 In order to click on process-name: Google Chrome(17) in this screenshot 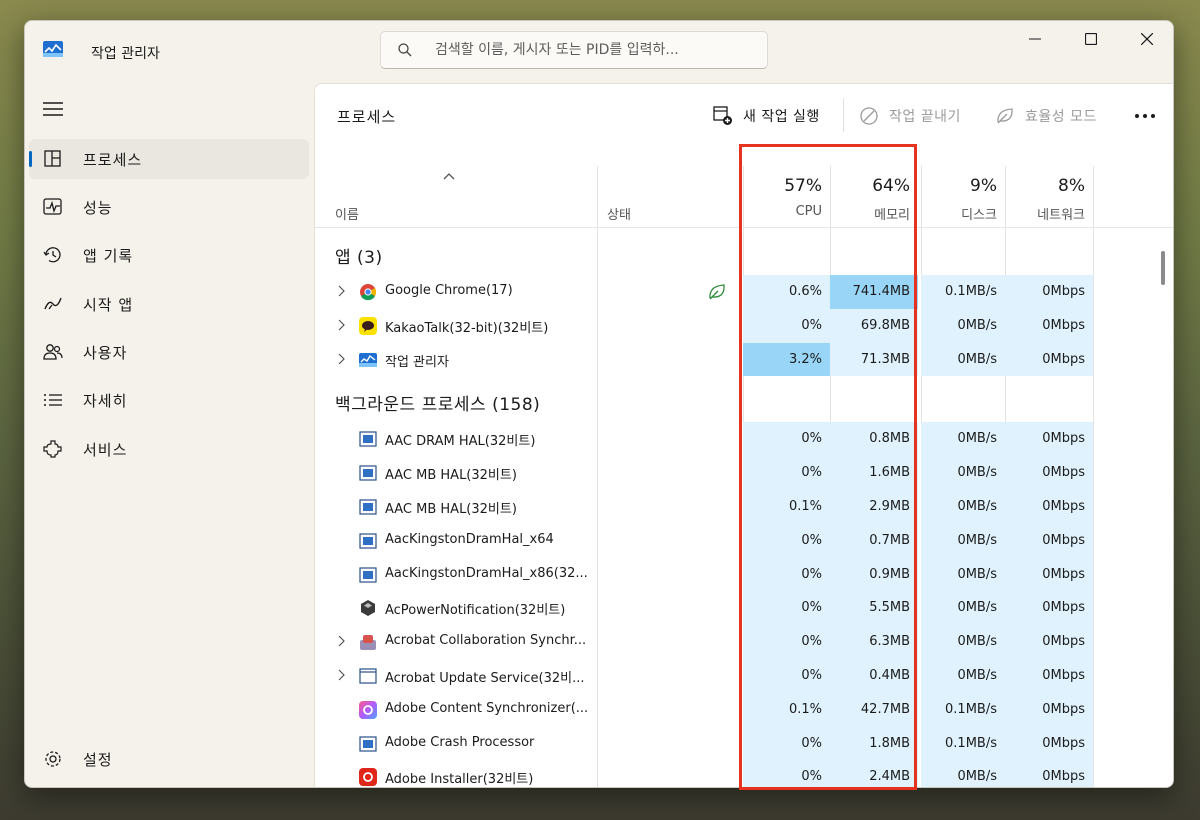, I will do `click(449, 290)`.